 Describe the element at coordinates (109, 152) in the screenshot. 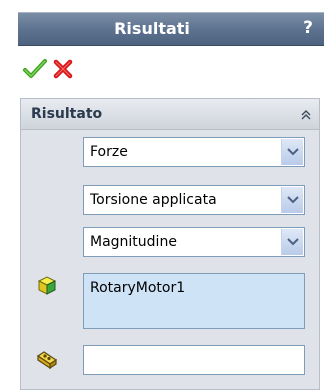

I see `result-category-value: Forze` at that location.